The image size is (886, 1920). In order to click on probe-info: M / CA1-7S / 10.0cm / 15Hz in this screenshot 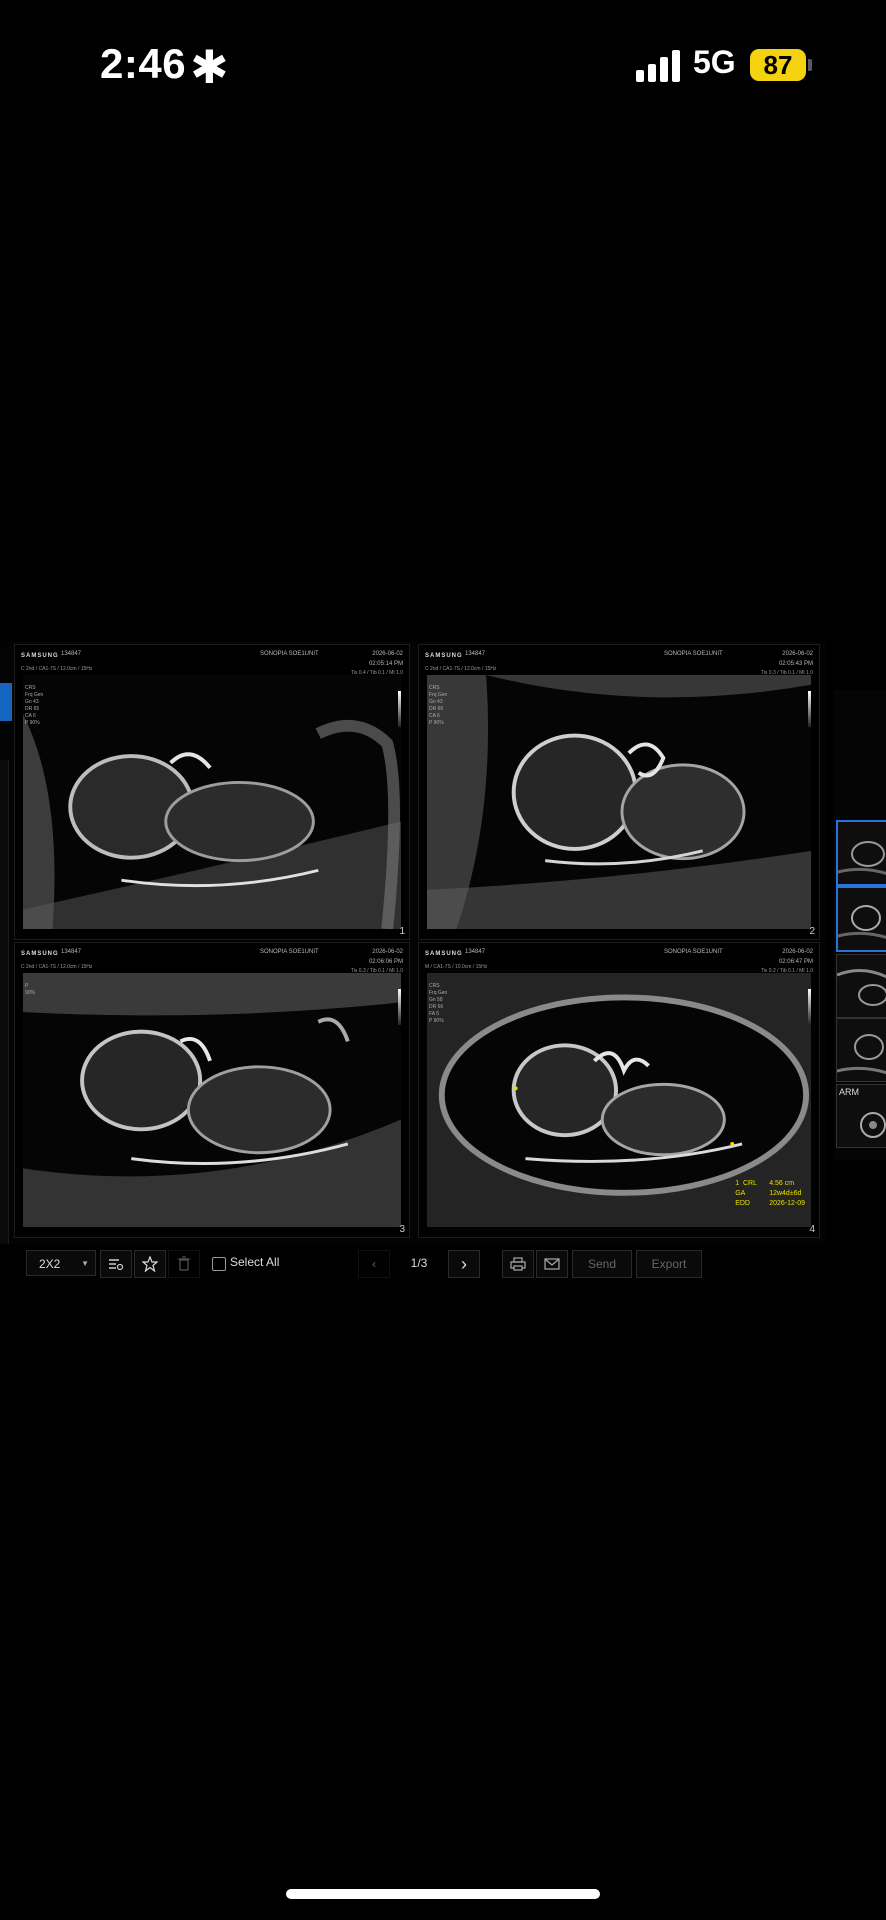, I will do `click(456, 967)`.